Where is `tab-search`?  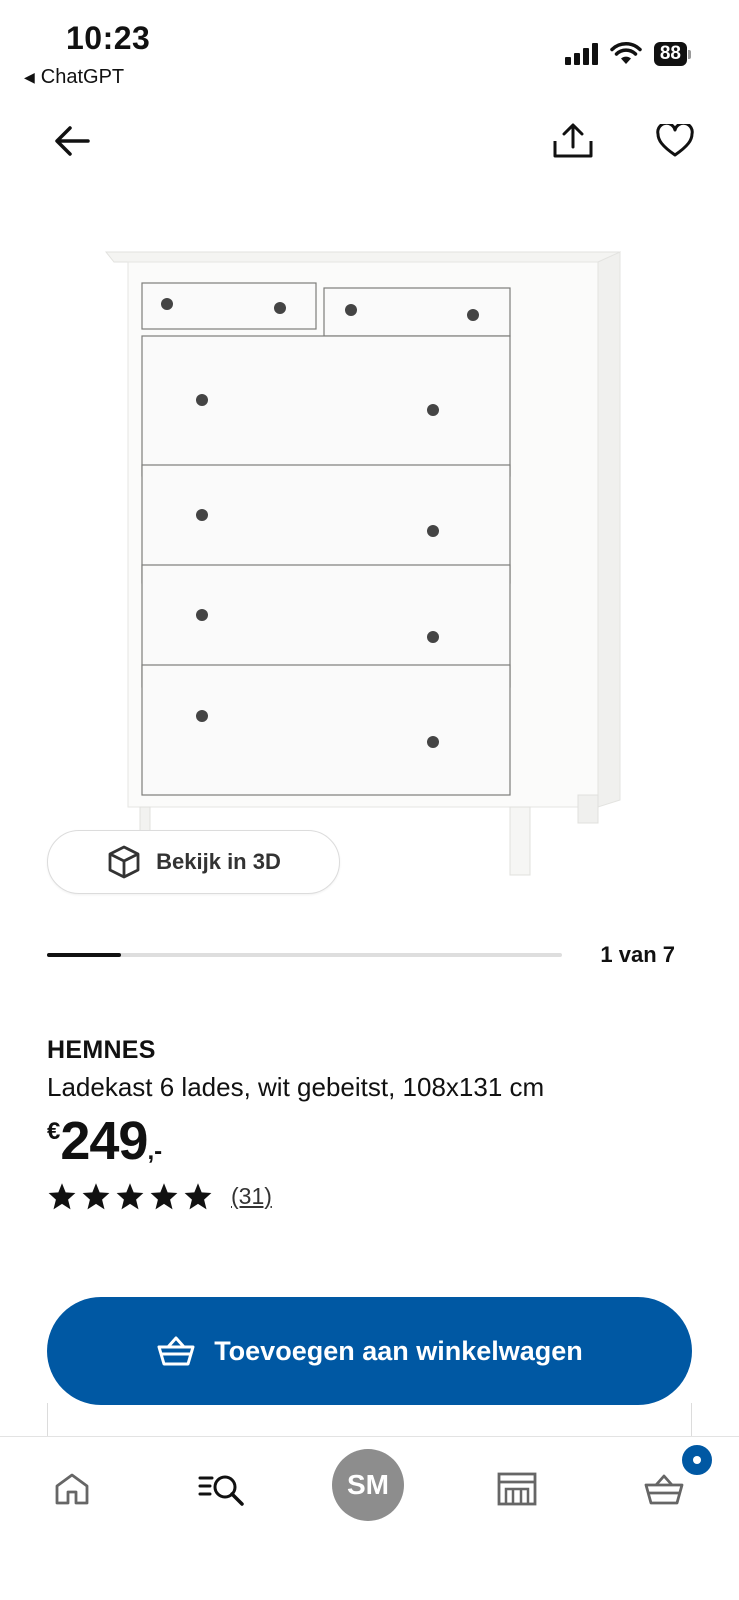
tab-search is located at coordinates (222, 1489).